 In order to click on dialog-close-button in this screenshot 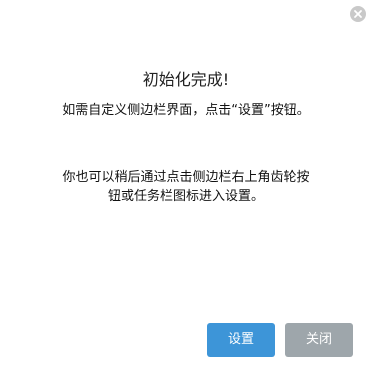, I will do `click(358, 14)`.